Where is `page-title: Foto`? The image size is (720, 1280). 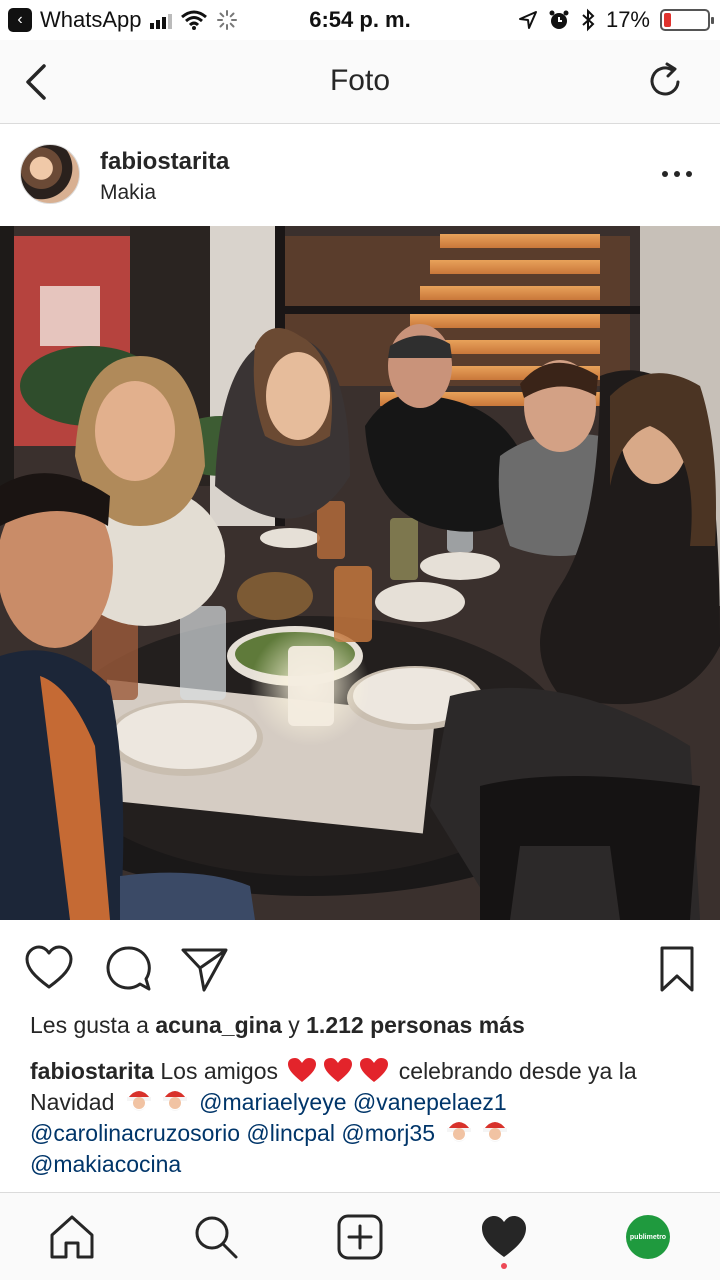
page-title: Foto is located at coordinates (360, 80).